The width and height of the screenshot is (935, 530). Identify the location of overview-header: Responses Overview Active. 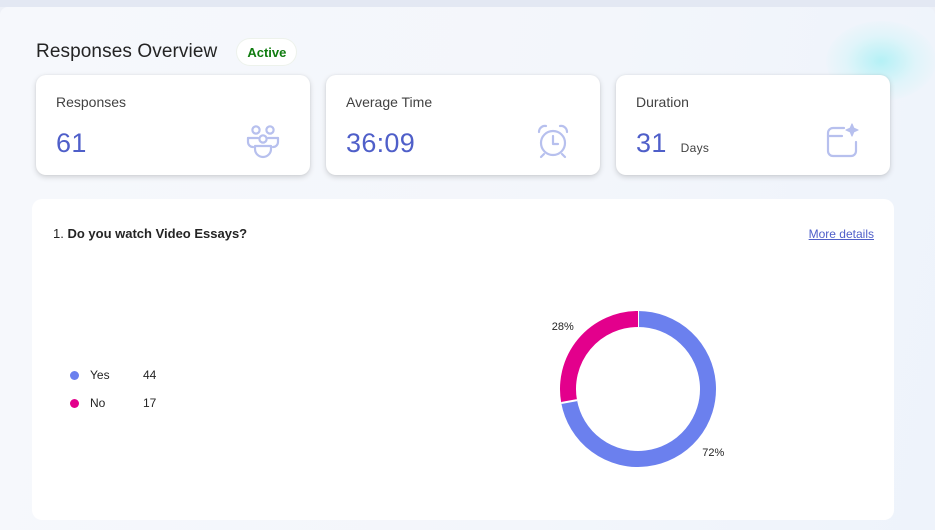
(166, 52).